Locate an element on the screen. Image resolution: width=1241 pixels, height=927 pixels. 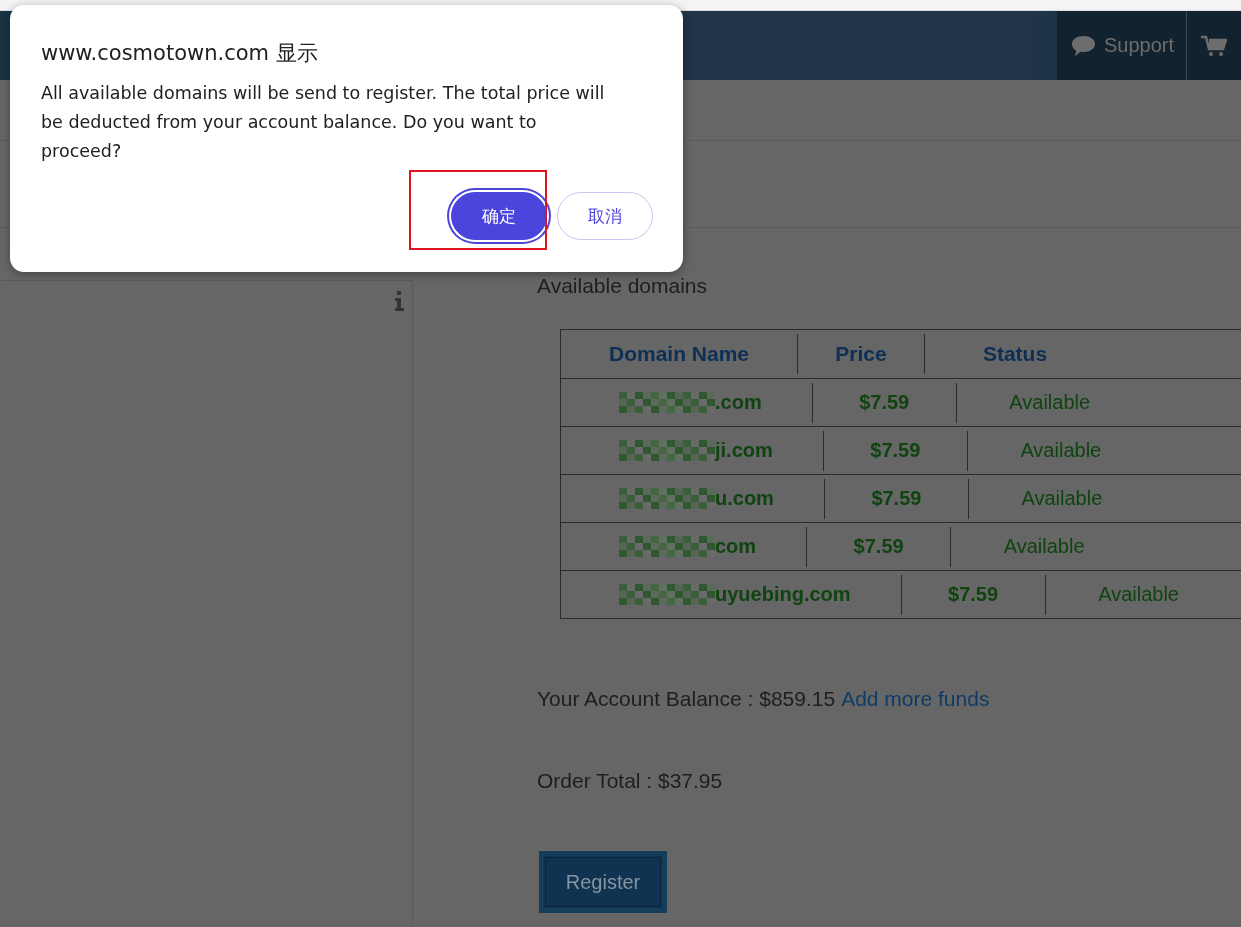
domain-name: u.com is located at coordinates (744, 498).